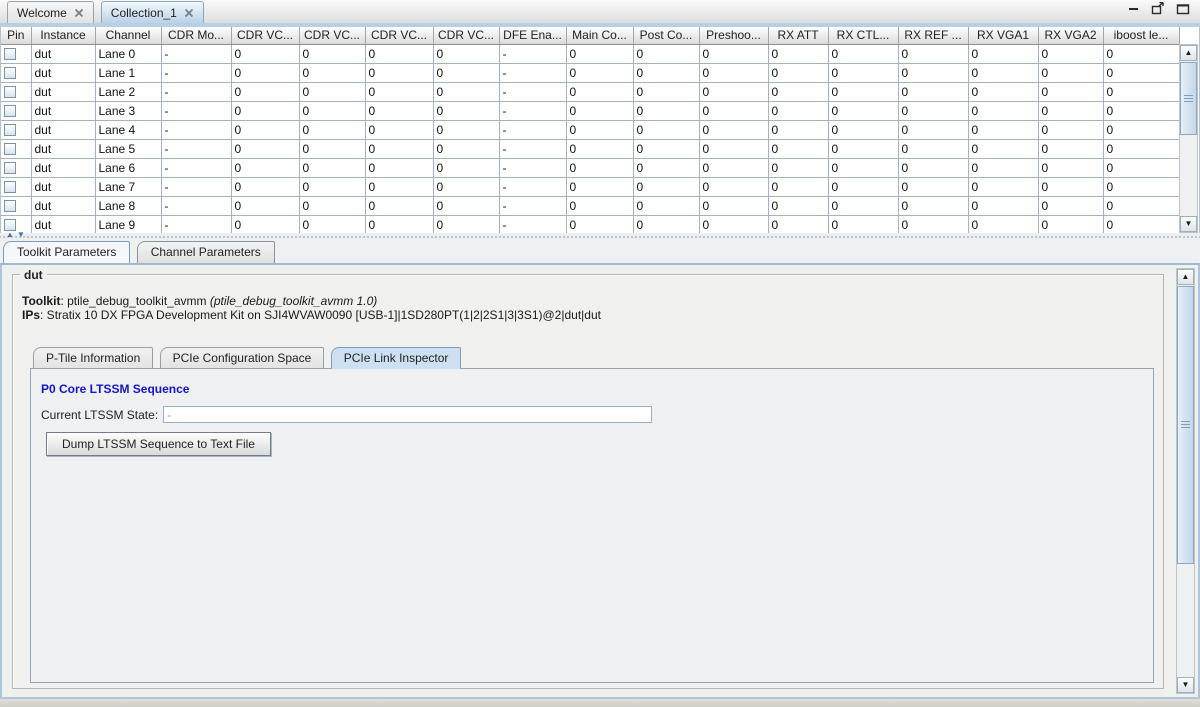  I want to click on table-row: dut Lane 9-0000-000000000, so click(590, 224).